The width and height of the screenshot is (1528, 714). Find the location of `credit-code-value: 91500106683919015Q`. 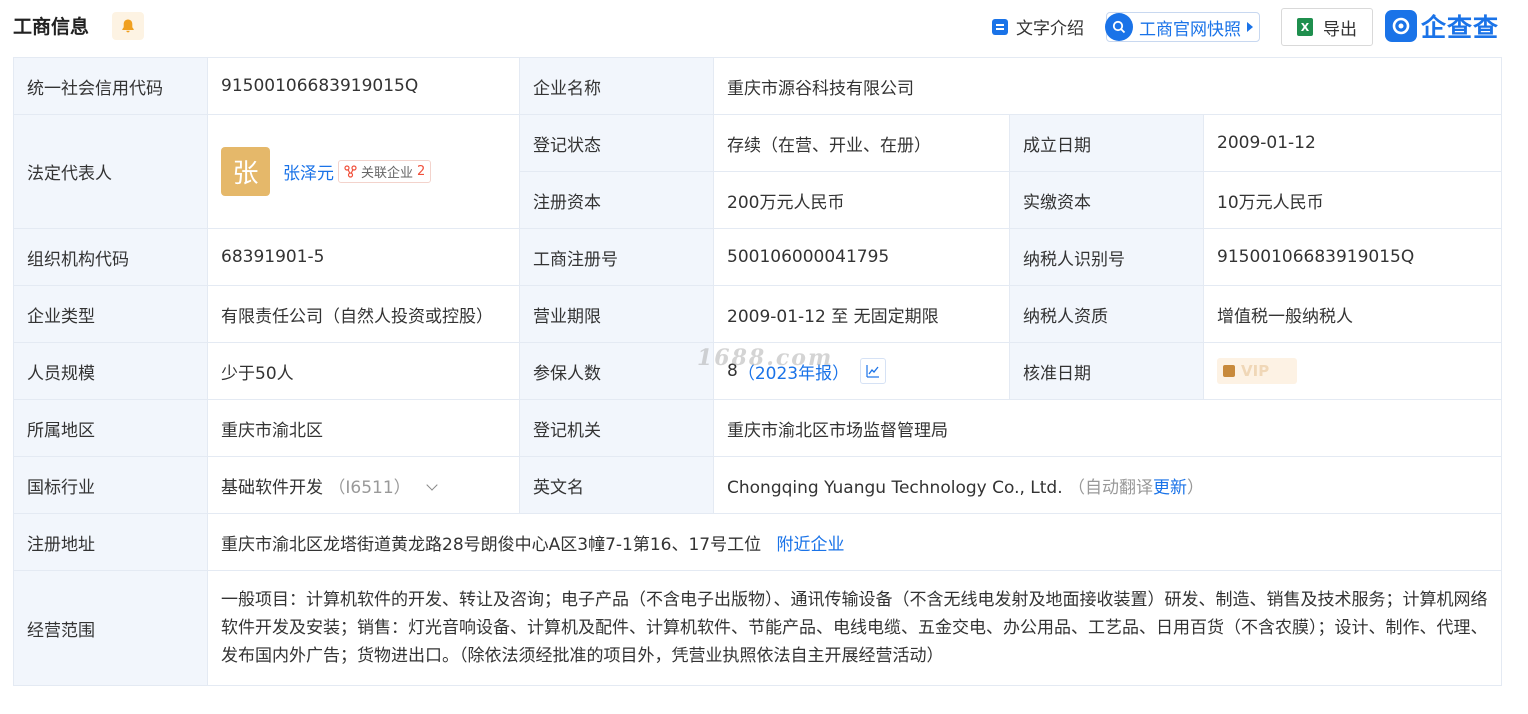

credit-code-value: 91500106683919015Q is located at coordinates (363, 86).